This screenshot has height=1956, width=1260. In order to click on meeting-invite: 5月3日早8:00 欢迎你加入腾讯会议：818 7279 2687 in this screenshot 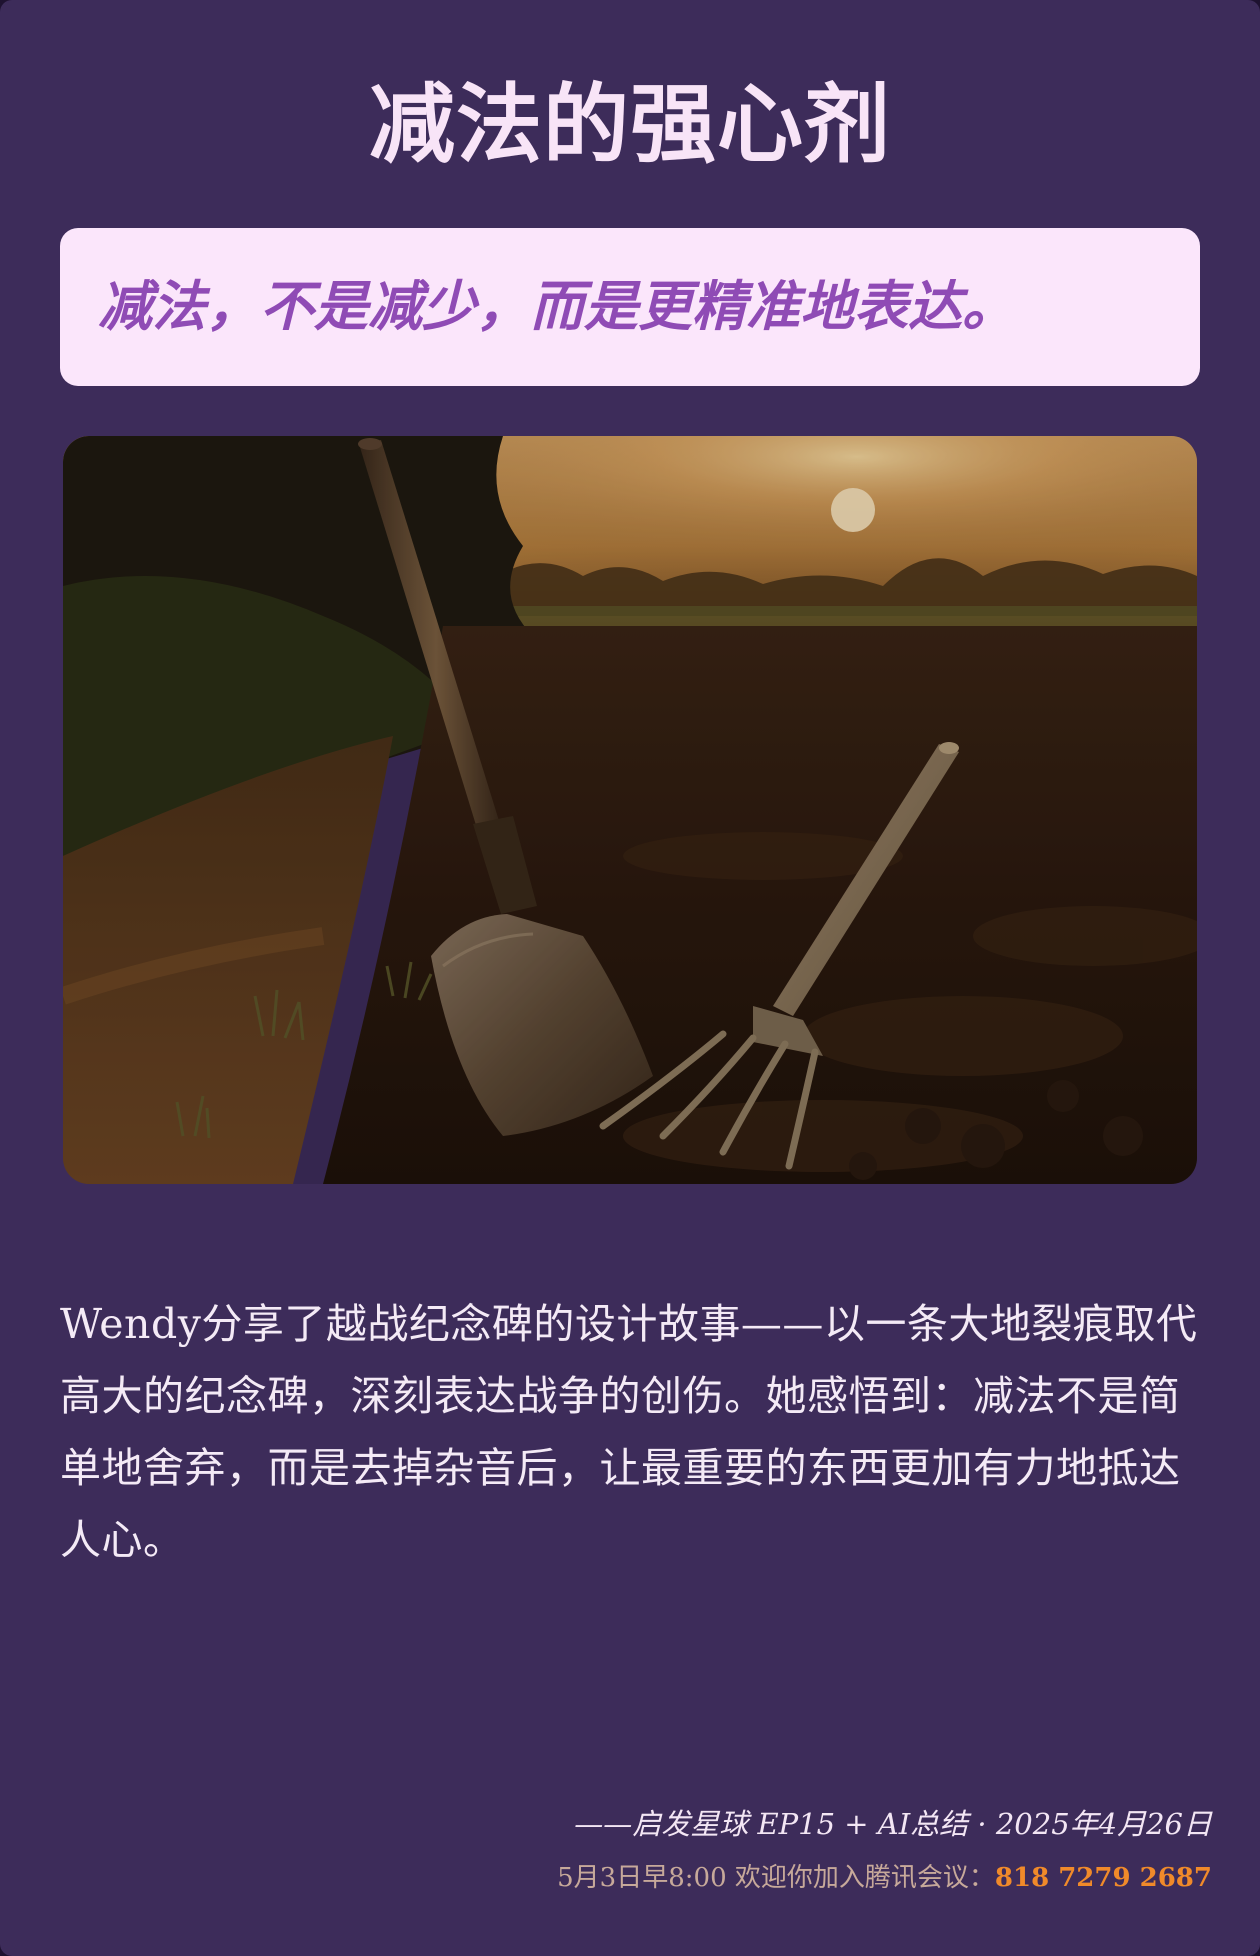, I will do `click(884, 1878)`.